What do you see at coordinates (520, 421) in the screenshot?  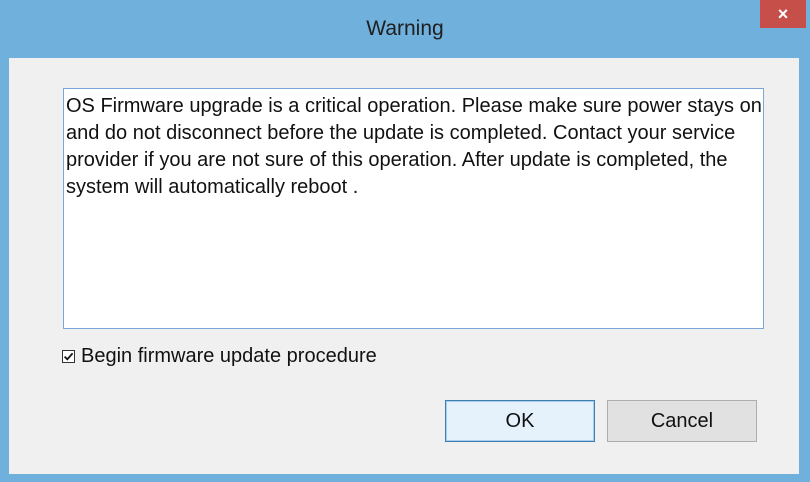 I see `ok-button: OK` at bounding box center [520, 421].